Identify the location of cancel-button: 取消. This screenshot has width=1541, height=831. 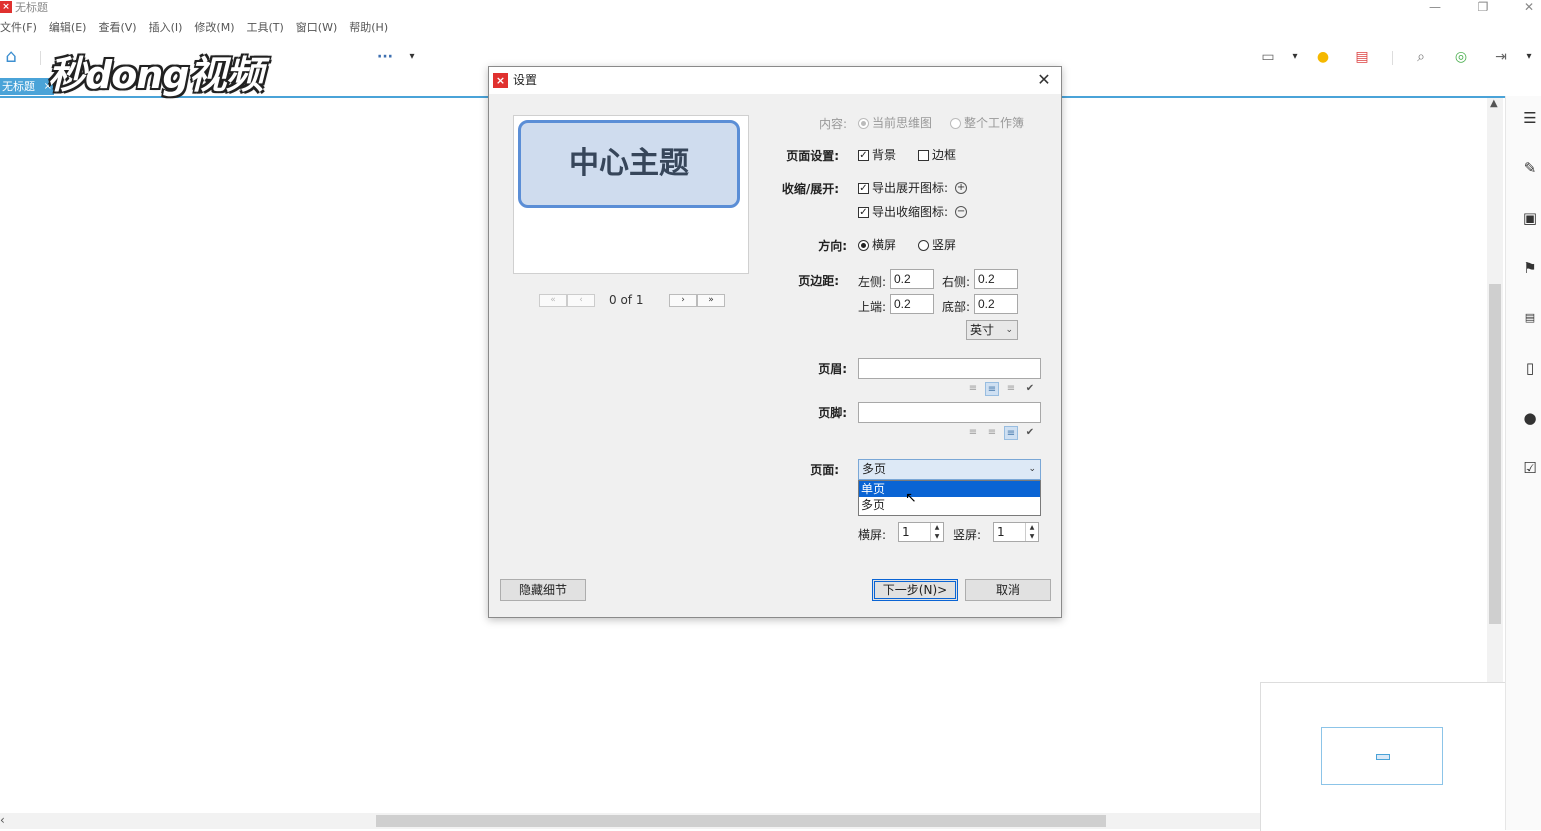
(1008, 590).